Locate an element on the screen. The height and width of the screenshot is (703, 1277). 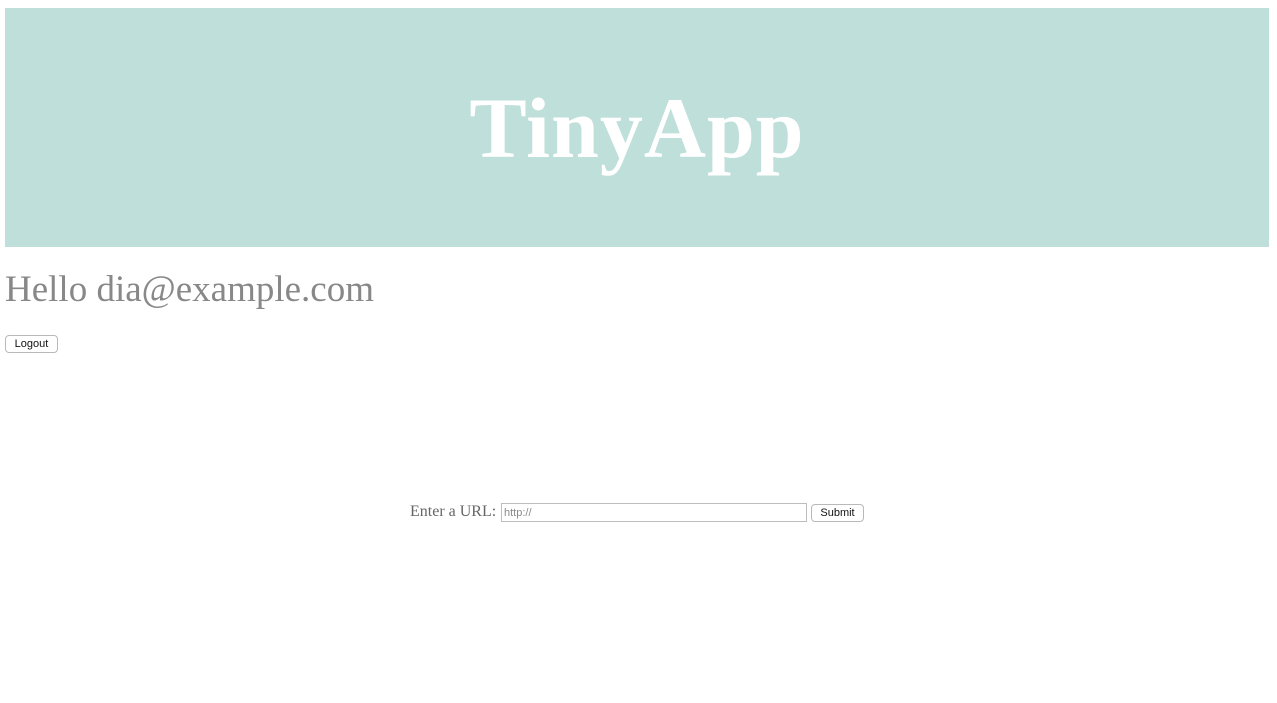
url-label: Enter a URL: is located at coordinates (453, 511).